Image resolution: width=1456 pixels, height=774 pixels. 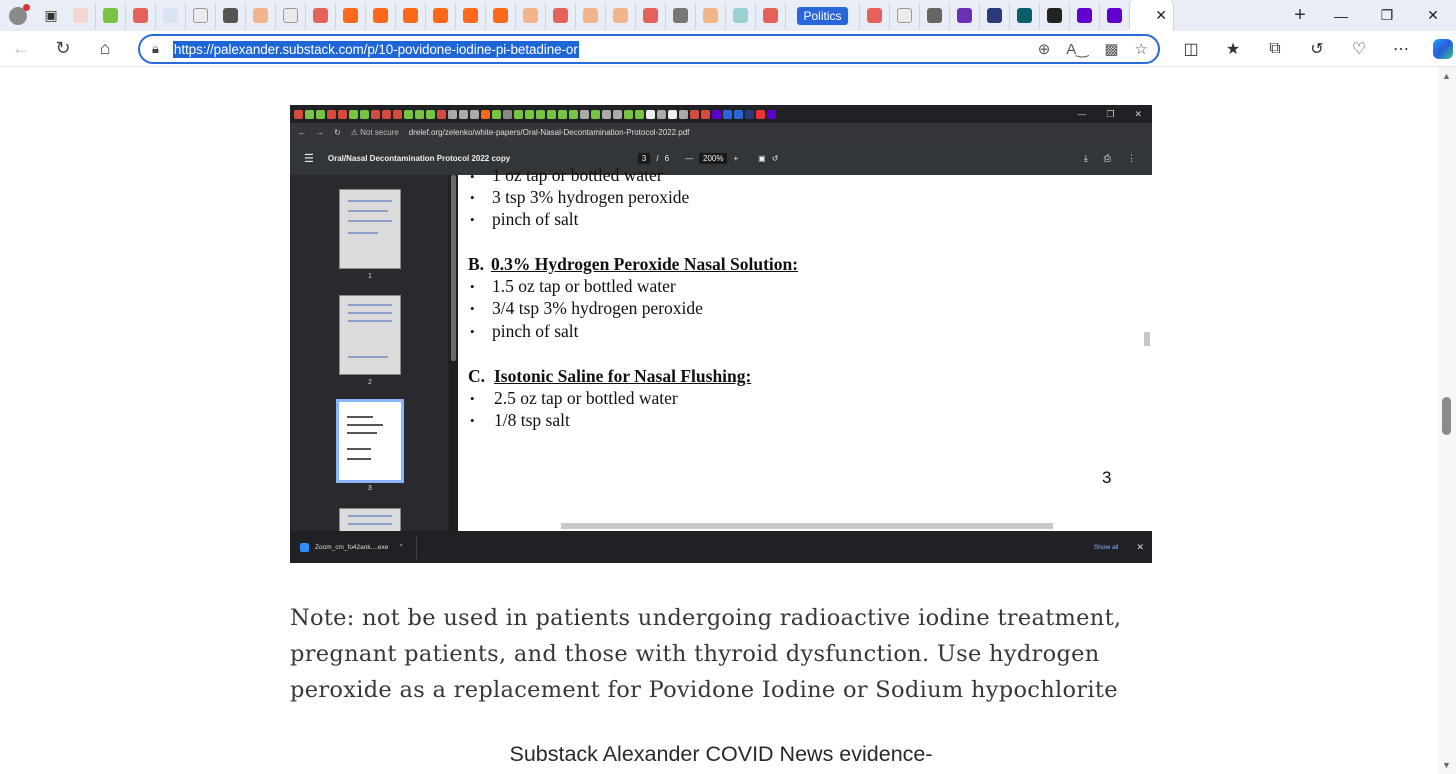 What do you see at coordinates (1446, 765) in the screenshot?
I see `scroll-down-icon: ▼` at bounding box center [1446, 765].